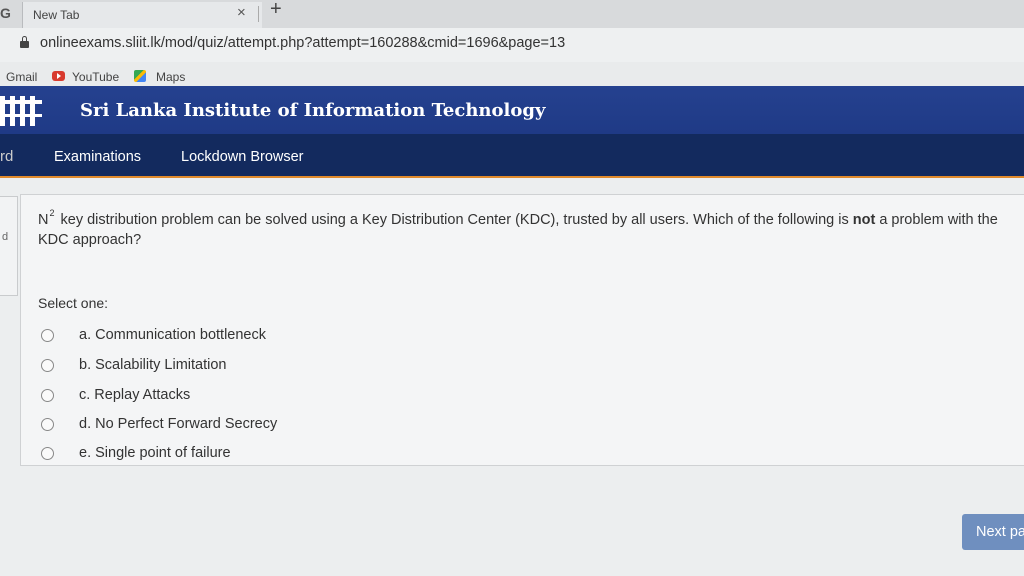  Describe the element at coordinates (242, 157) in the screenshot. I see `nav-item-lockdown-browser: Lockdown Browser` at that location.